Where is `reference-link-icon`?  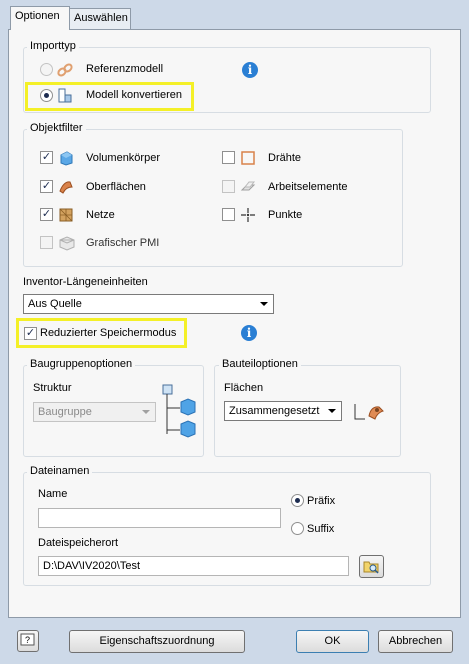
reference-link-icon is located at coordinates (65, 70).